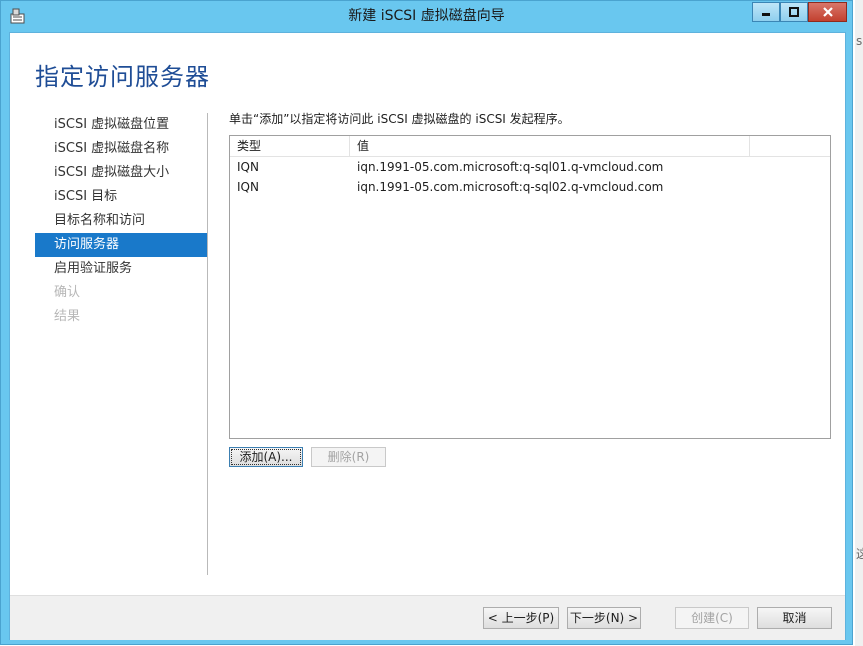 This screenshot has height=646, width=863. What do you see at coordinates (121, 245) in the screenshot?
I see `nav-step-6: 访问服务器` at bounding box center [121, 245].